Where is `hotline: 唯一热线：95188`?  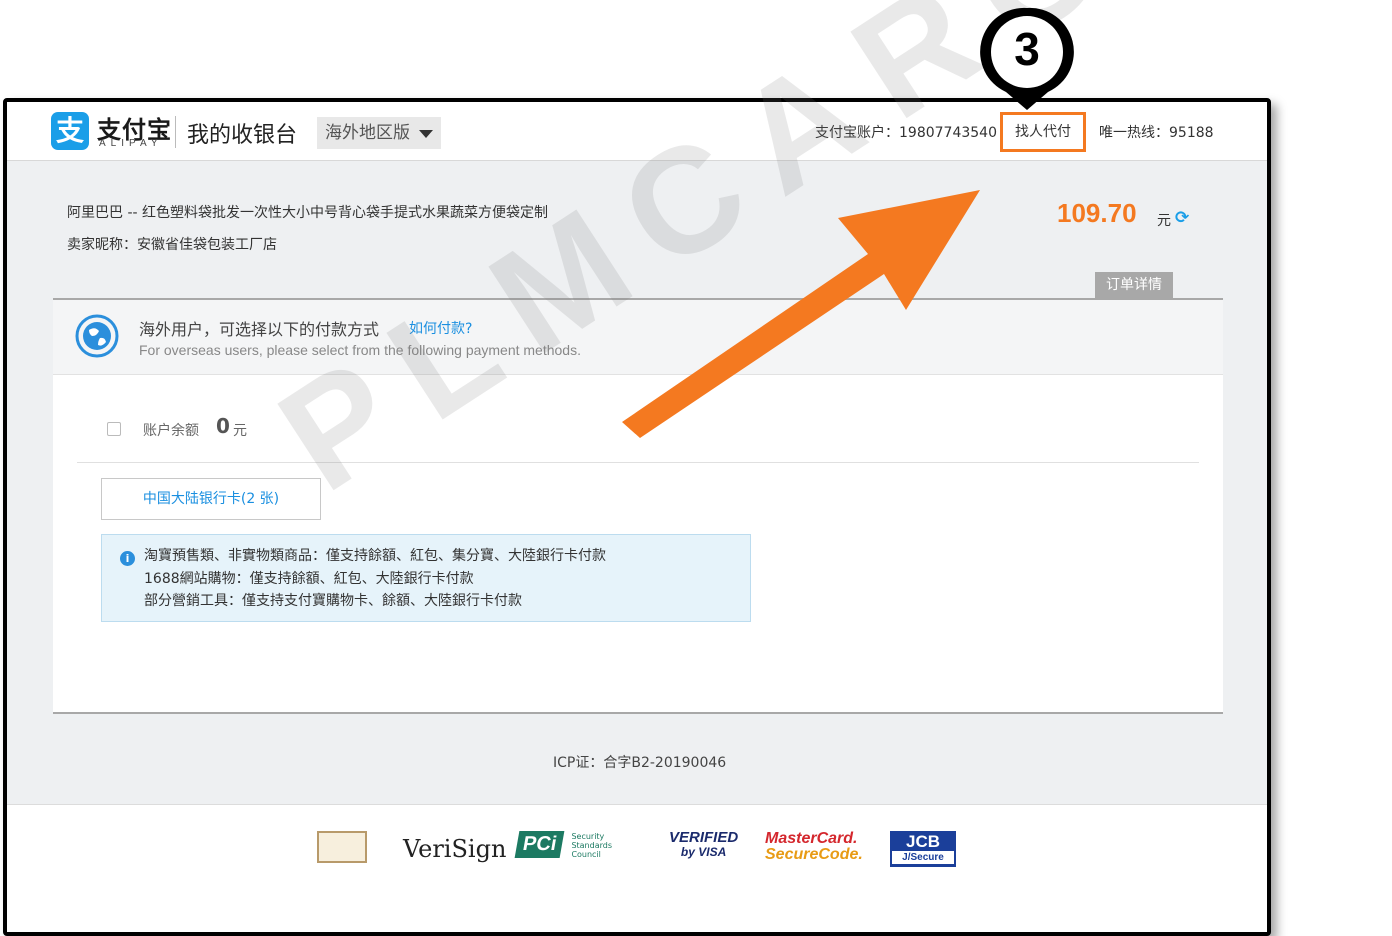
hotline: 唯一热线：95188 is located at coordinates (1156, 133).